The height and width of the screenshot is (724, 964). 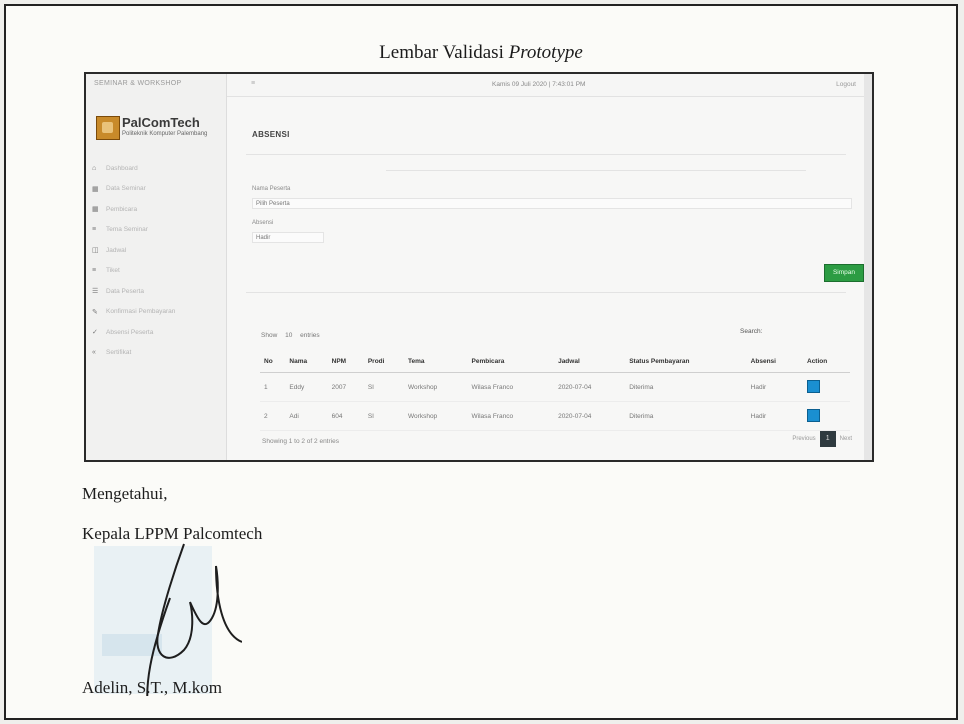 What do you see at coordinates (774, 416) in the screenshot?
I see `table-cell: Hadir` at bounding box center [774, 416].